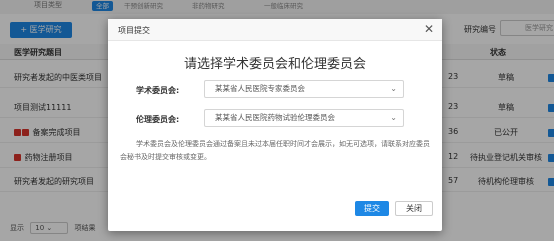 The width and height of the screenshot is (554, 241). I want to click on ethics-committee-label: 伦理委员会:, so click(158, 119).